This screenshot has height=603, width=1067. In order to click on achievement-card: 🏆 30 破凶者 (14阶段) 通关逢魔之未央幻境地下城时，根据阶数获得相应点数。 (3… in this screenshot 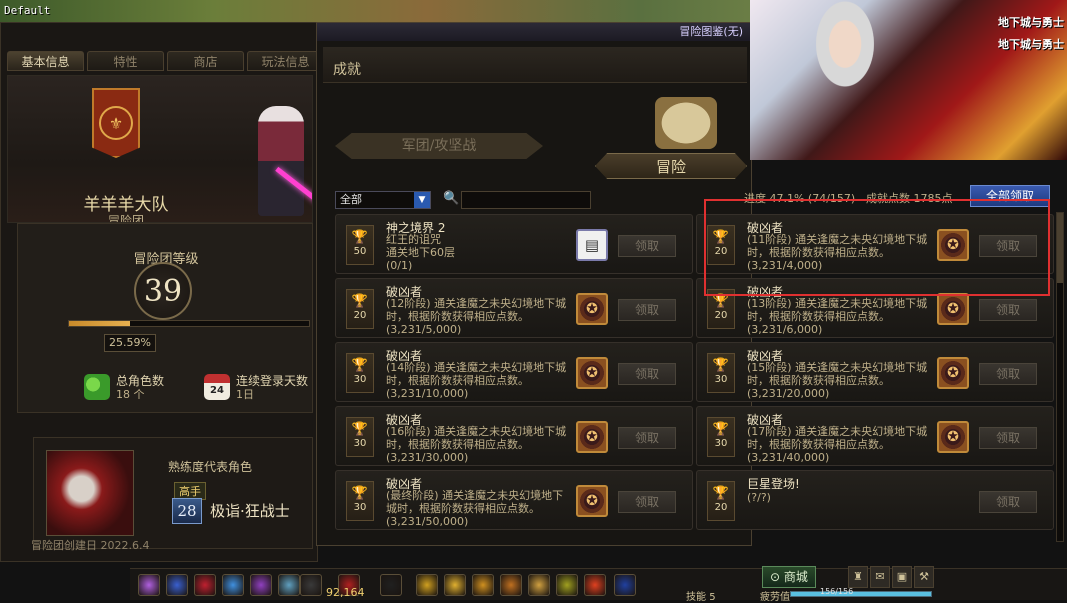, I will do `click(514, 372)`.